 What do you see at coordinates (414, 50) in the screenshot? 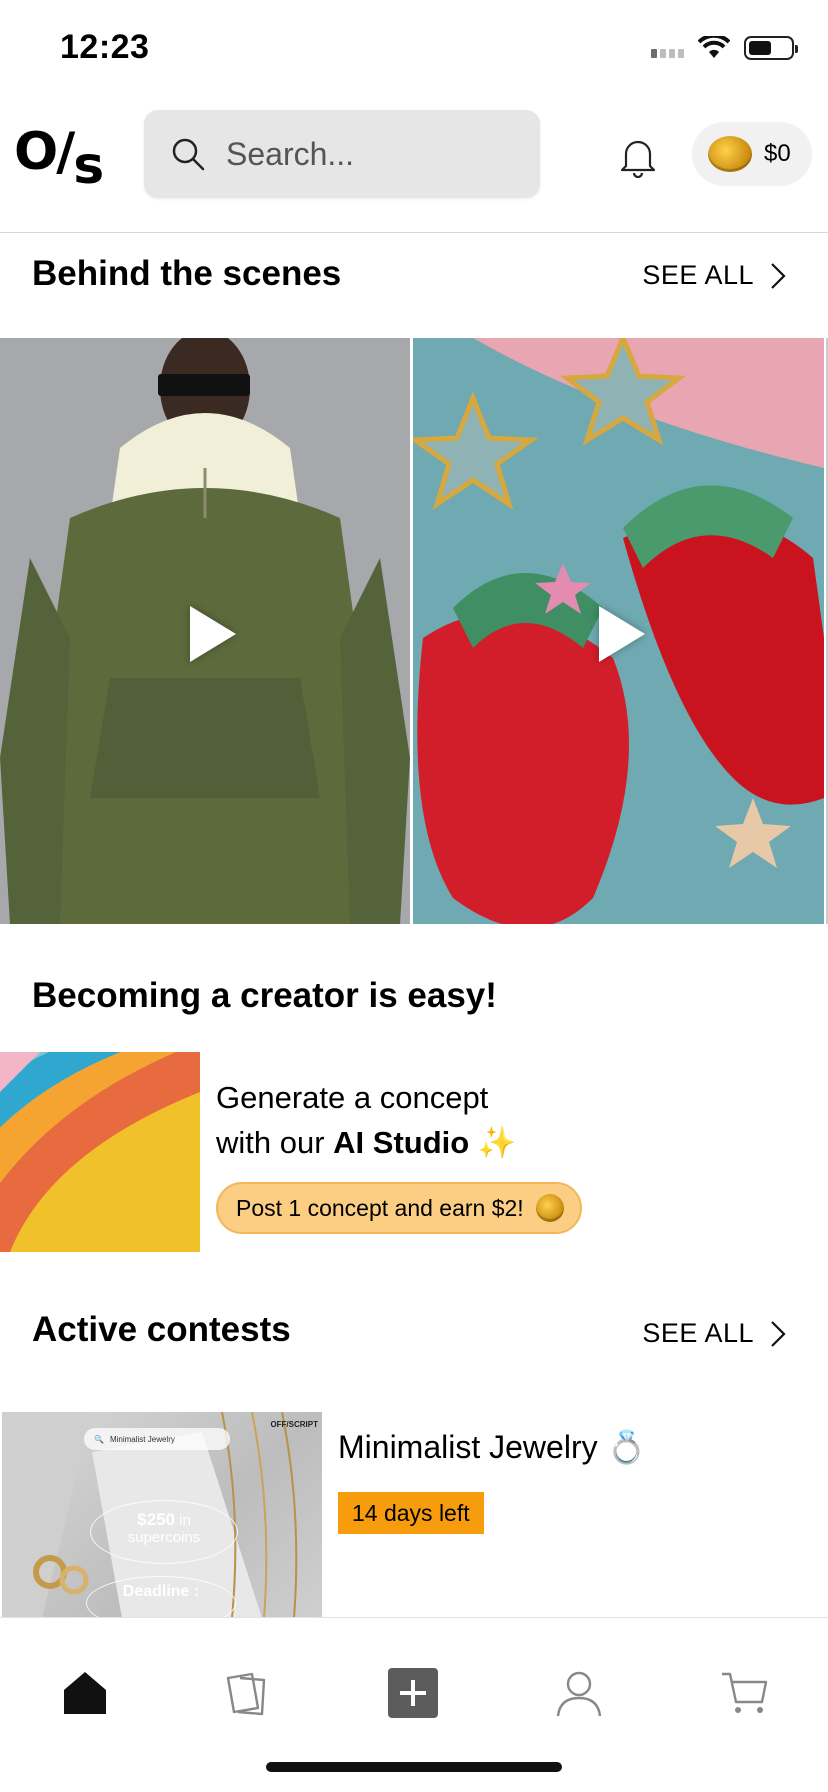
I see `status-bar: 12:23` at bounding box center [414, 50].